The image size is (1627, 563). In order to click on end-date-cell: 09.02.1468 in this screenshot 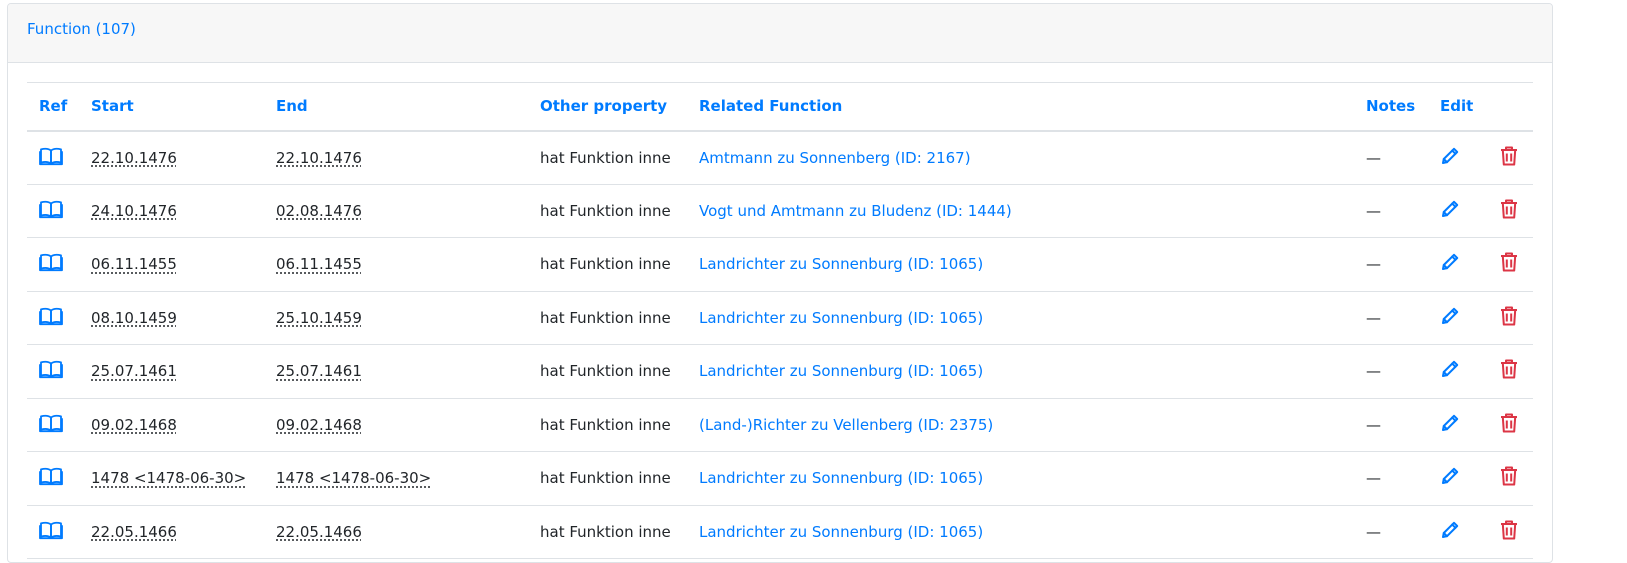, I will do `click(396, 425)`.